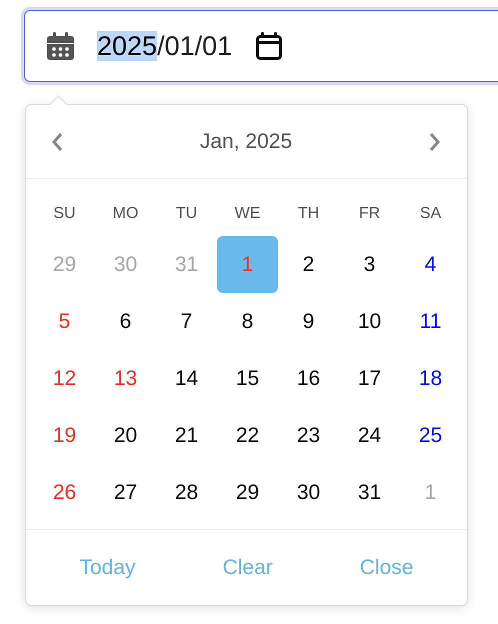 This screenshot has width=498, height=624. What do you see at coordinates (369, 435) in the screenshot?
I see `day-cell: 24` at bounding box center [369, 435].